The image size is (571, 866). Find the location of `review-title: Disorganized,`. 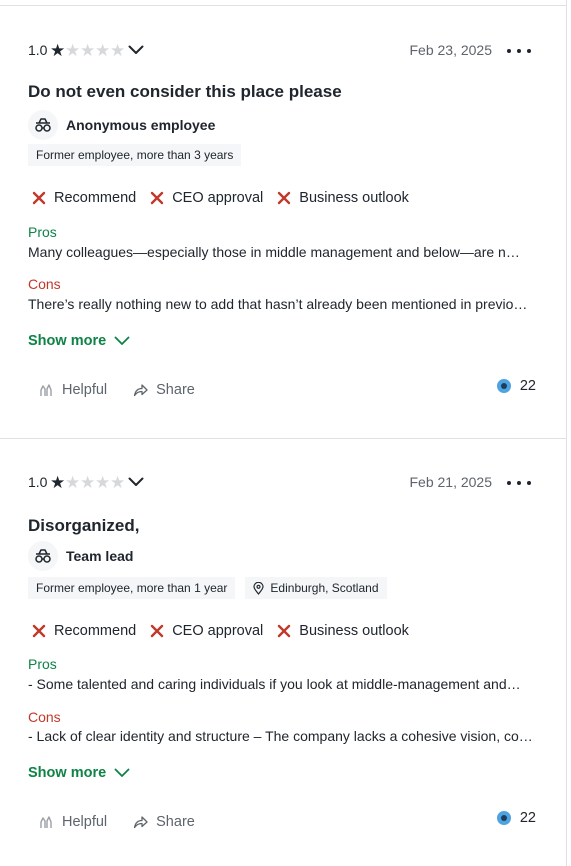

review-title: Disorganized, is located at coordinates (83, 526).